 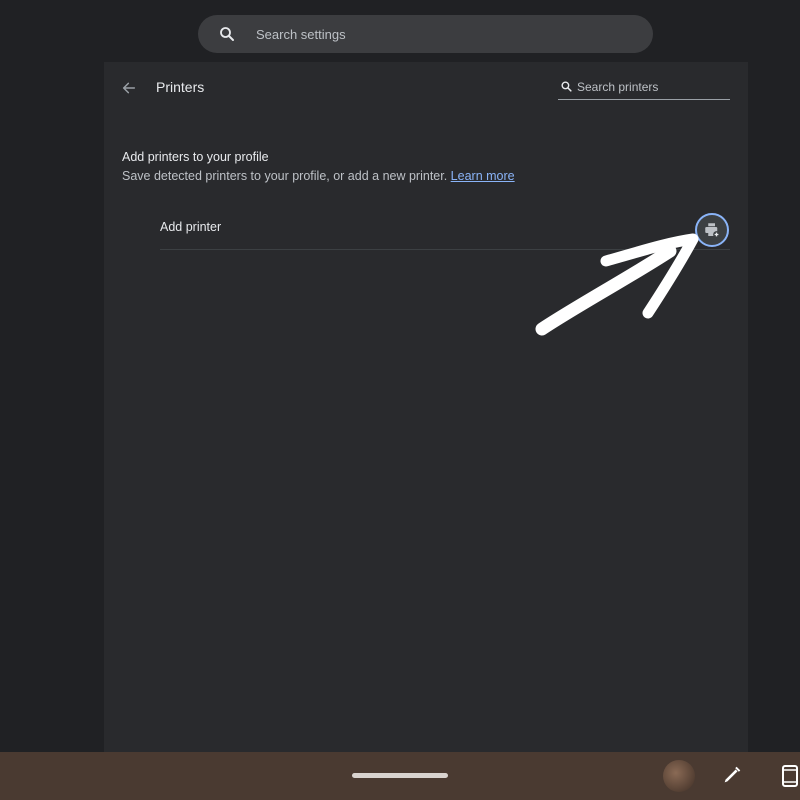 What do you see at coordinates (712, 230) in the screenshot?
I see `add-printer-icon` at bounding box center [712, 230].